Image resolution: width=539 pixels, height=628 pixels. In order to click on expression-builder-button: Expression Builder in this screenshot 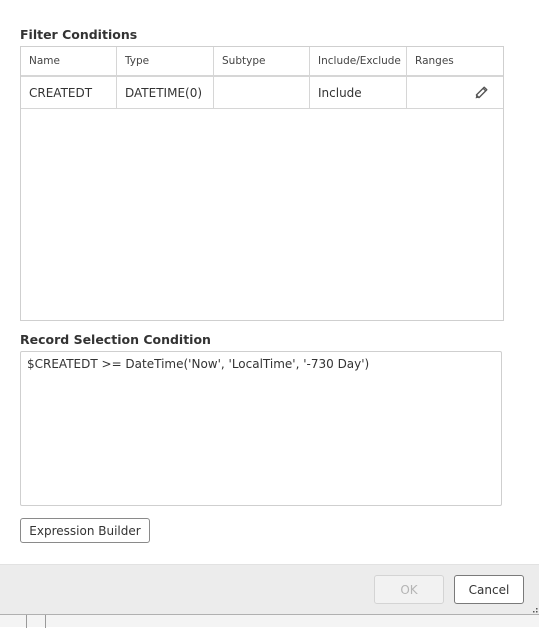, I will do `click(85, 530)`.